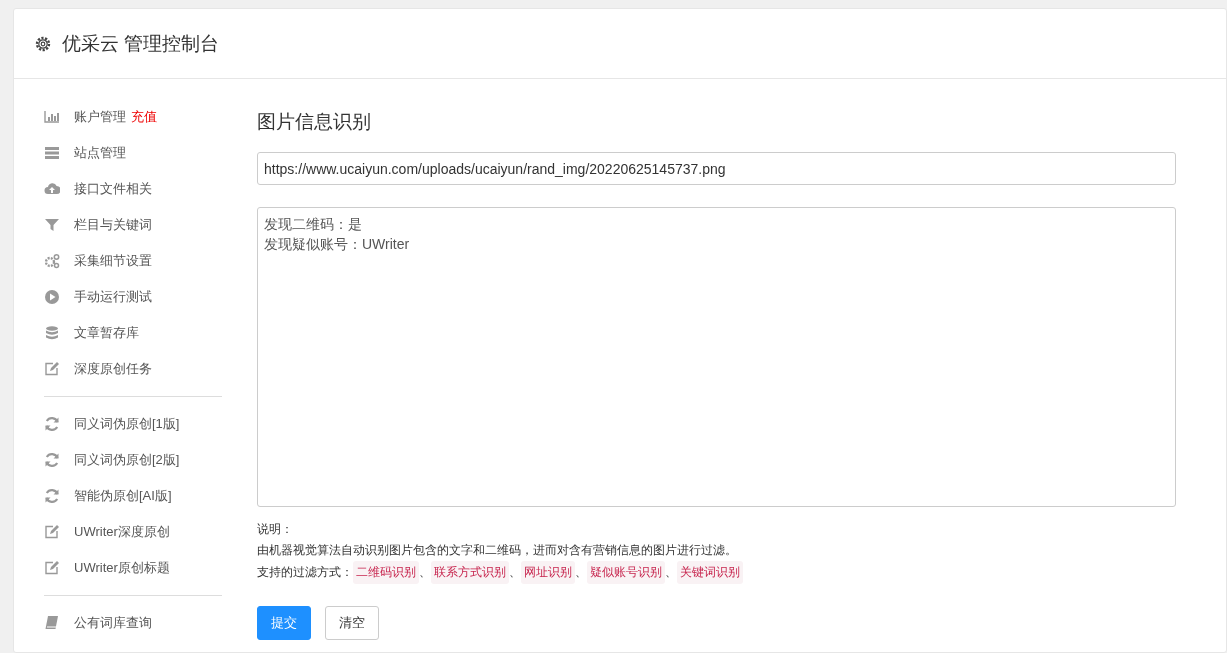 Image resolution: width=1227 pixels, height=653 pixels. I want to click on play-icon, so click(52, 297).